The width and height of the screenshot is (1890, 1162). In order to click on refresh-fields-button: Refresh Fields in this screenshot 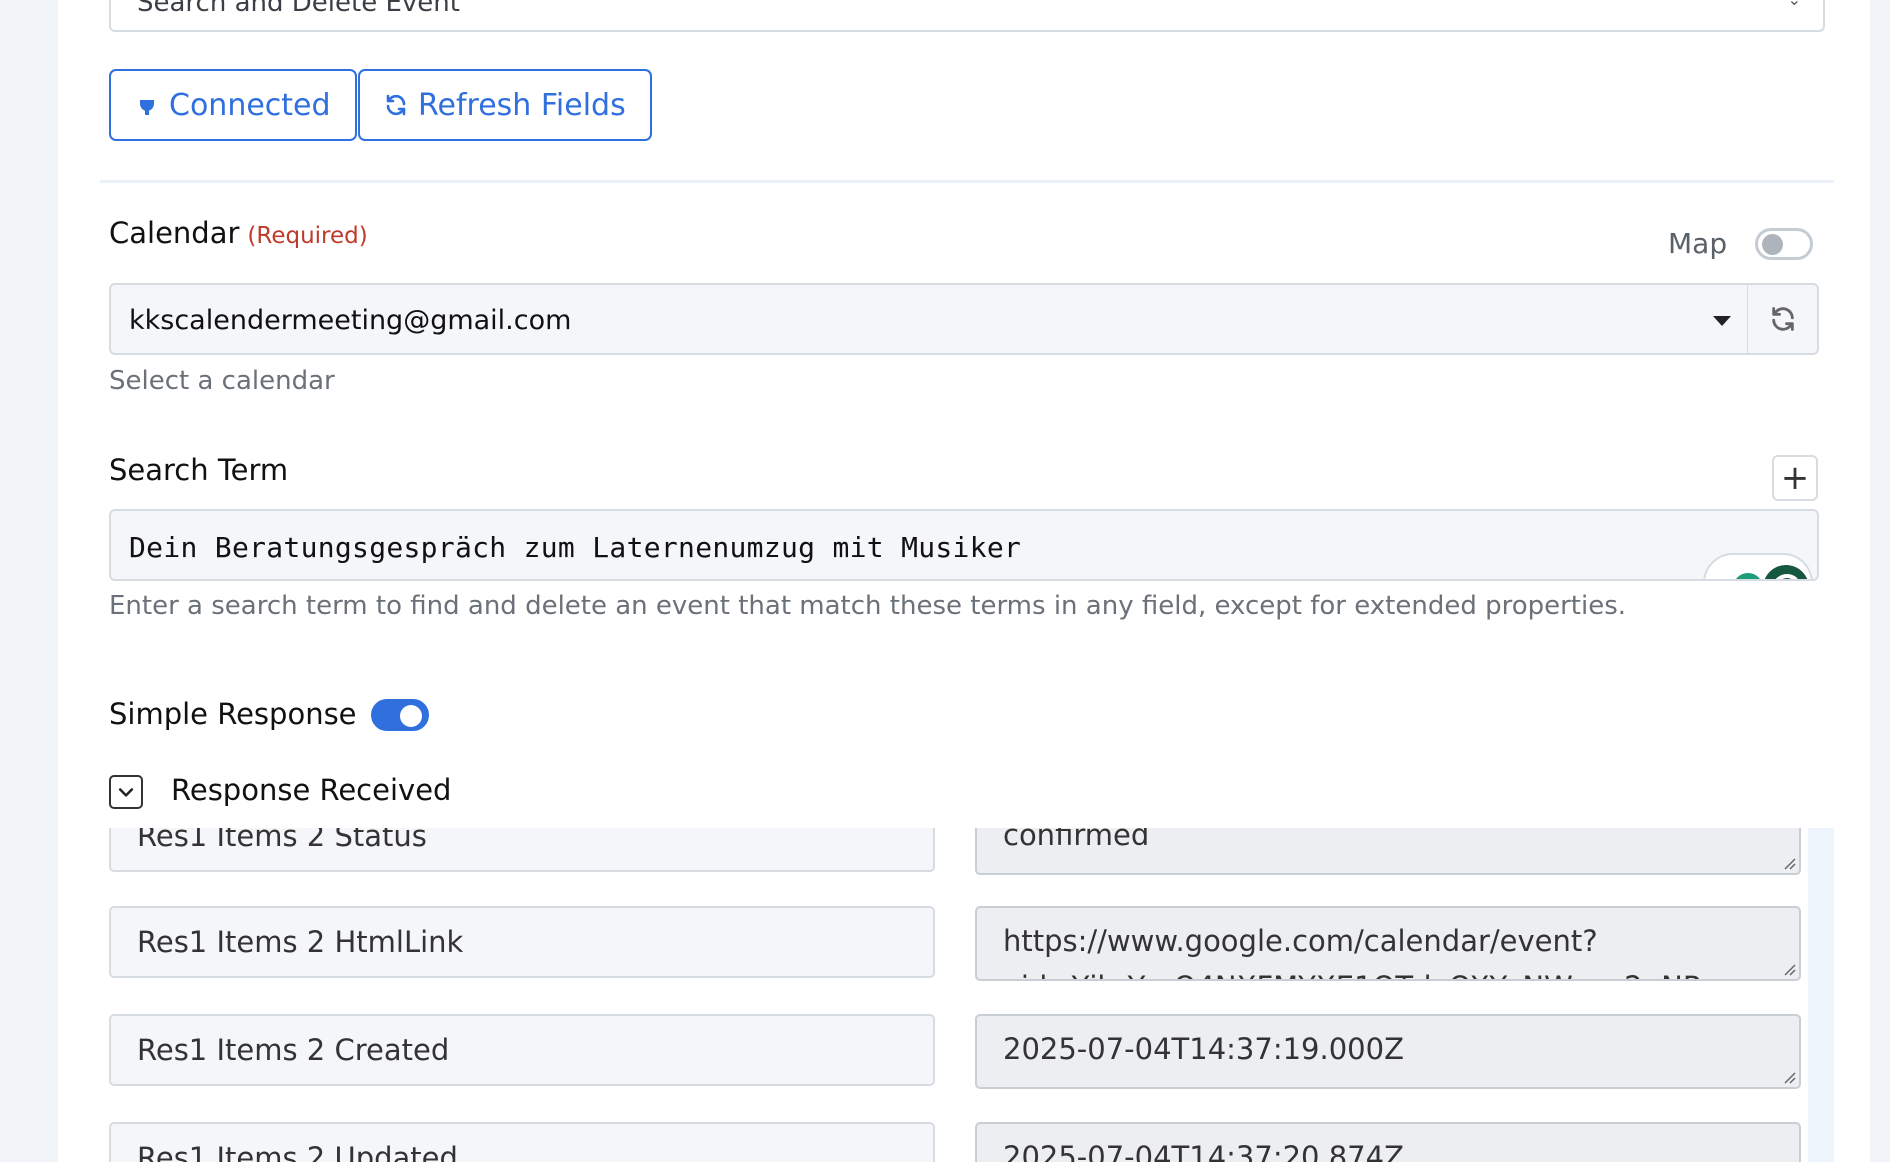, I will do `click(505, 105)`.